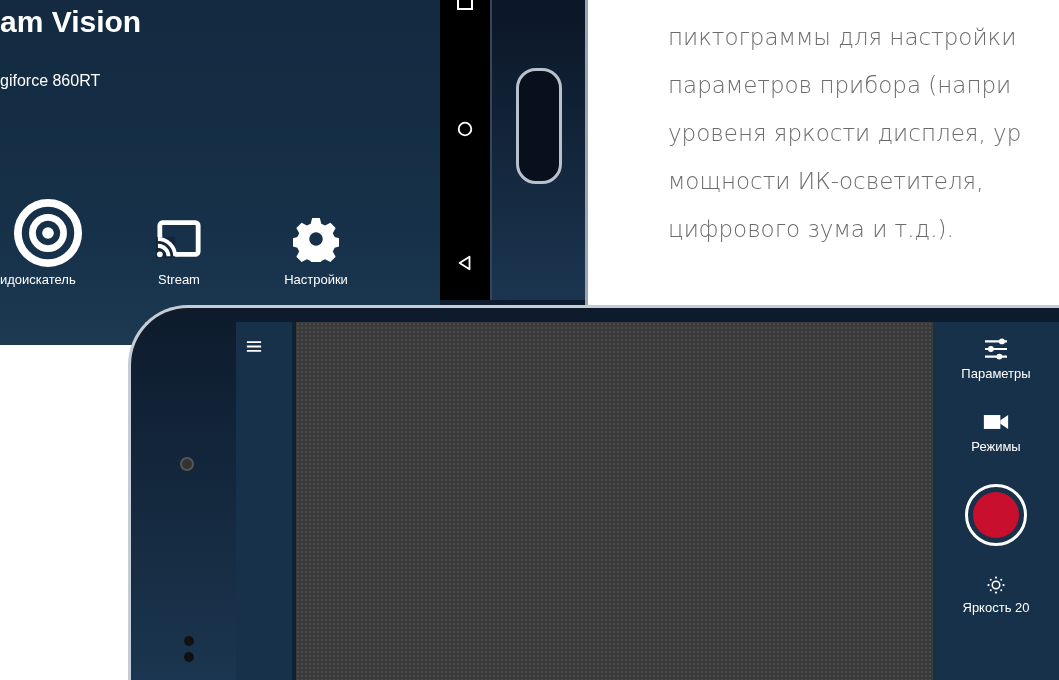 The image size is (1059, 680). I want to click on brightness-icon, so click(996, 585).